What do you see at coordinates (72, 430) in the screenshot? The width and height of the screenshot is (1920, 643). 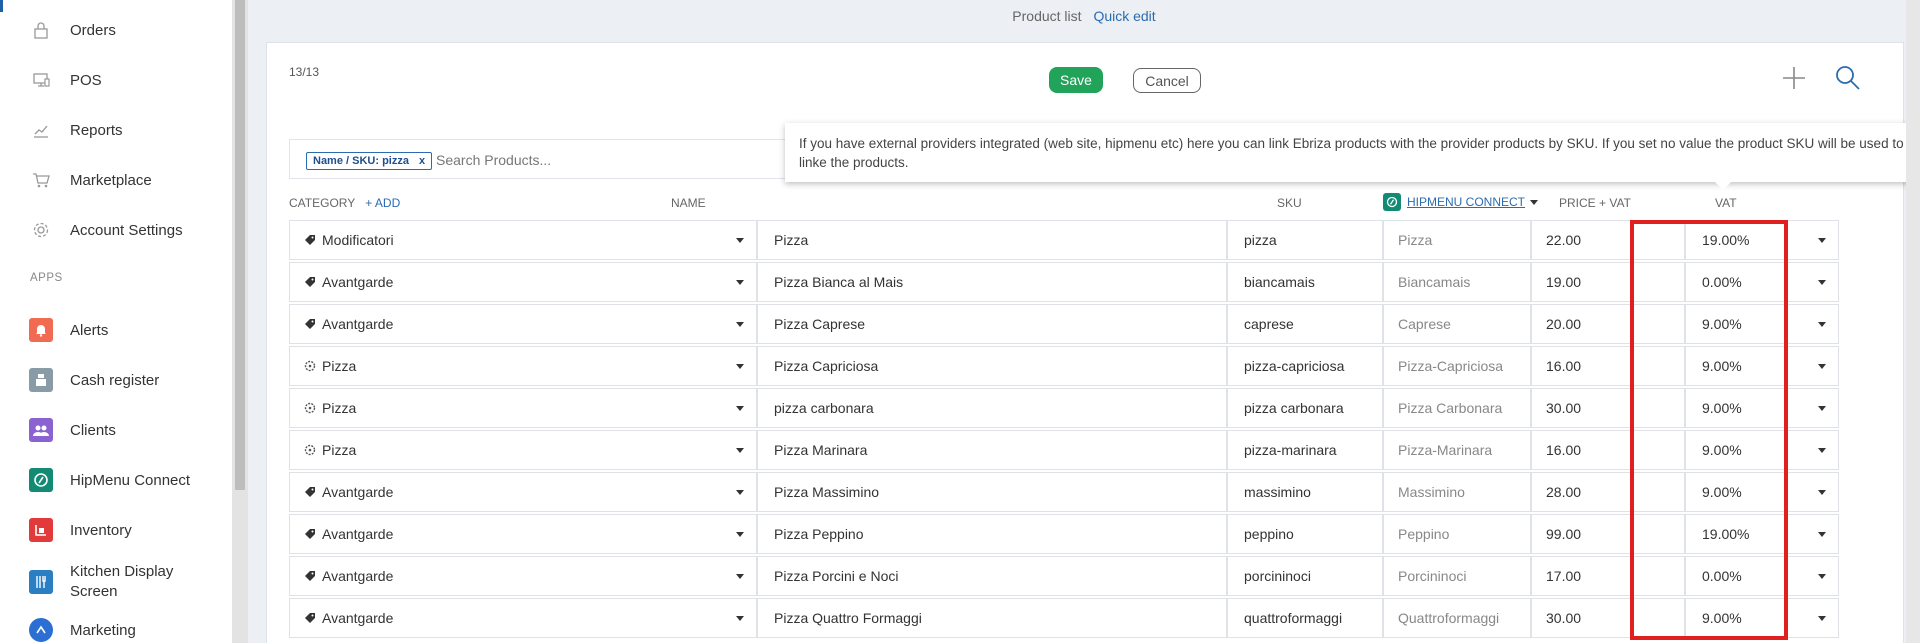 I see `sidebar-app-clients: Clients` at bounding box center [72, 430].